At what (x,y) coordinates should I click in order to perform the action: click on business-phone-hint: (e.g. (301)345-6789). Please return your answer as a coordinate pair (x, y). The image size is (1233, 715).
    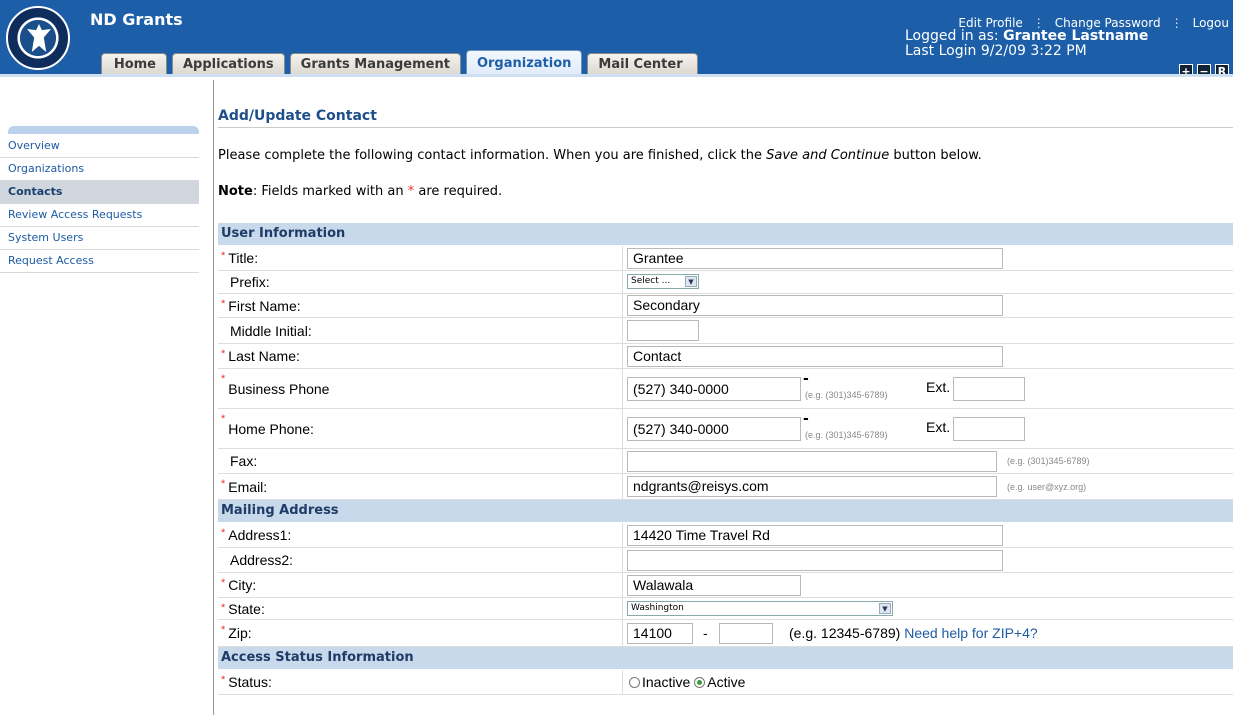
    Looking at the image, I should click on (846, 395).